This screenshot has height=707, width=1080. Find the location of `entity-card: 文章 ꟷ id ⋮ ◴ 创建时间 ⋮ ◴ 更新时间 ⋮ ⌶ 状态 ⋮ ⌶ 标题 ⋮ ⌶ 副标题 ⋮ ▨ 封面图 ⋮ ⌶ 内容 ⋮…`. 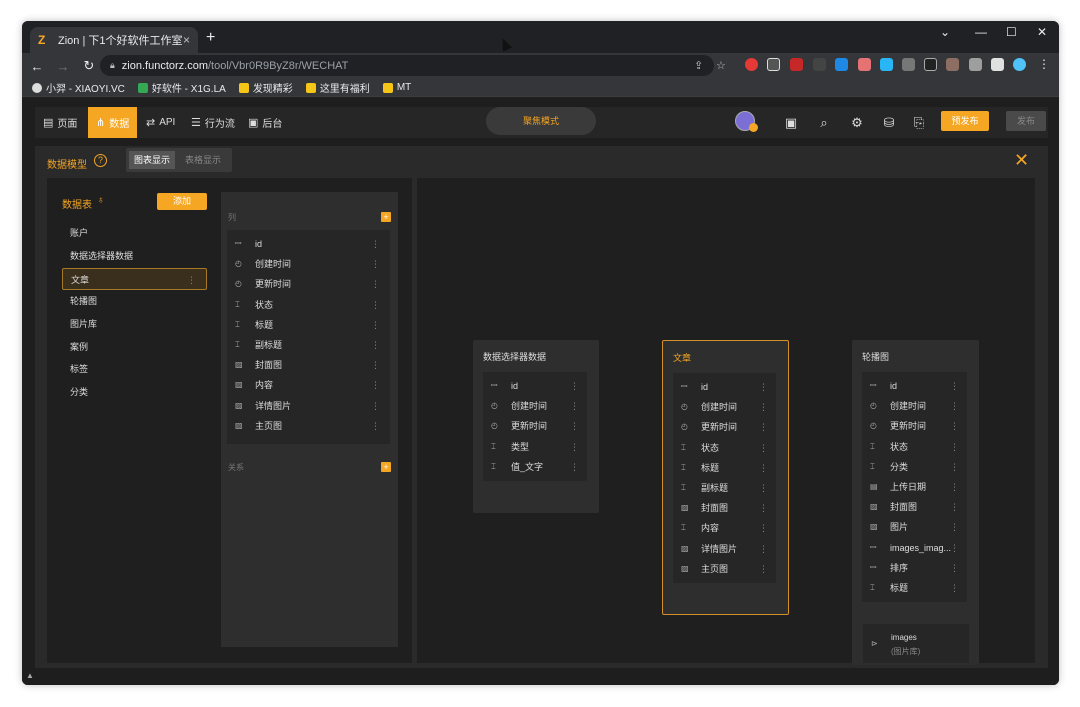

entity-card: 文章 ꟷ id ⋮ ◴ 创建时间 ⋮ ◴ 更新时间 ⋮ ⌶ 状态 ⋮ ⌶ 标题 ⋮ ⌶ 副标题 ⋮ ▨ 封面图 ⋮ ⌶ 内容 ⋮… is located at coordinates (725, 477).